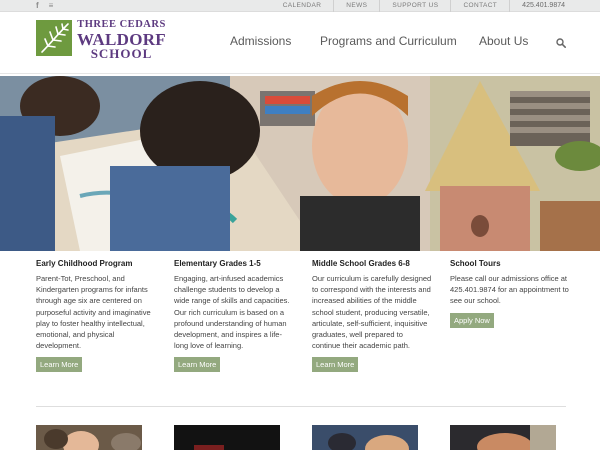  I want to click on contact-link: CONTACT, so click(479, 6).